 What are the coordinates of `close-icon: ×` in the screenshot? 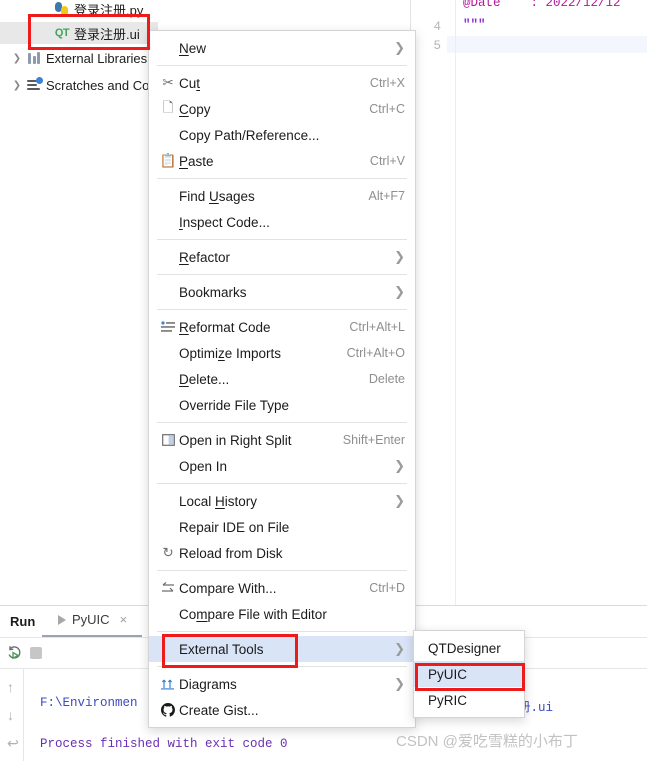 It's located at (124, 619).